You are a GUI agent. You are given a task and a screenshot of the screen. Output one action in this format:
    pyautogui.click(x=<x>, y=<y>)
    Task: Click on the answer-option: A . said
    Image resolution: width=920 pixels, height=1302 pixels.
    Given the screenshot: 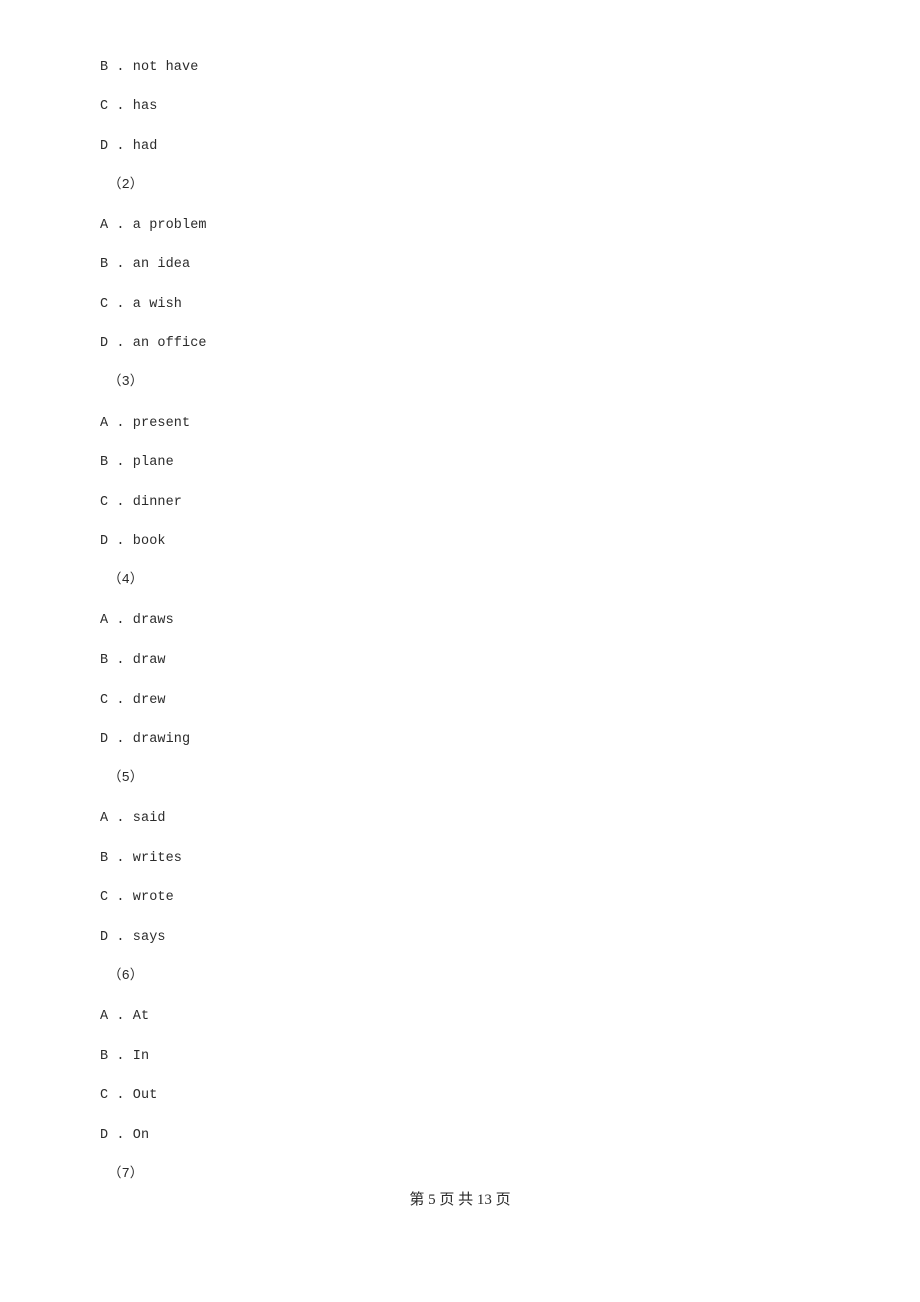 What is the action you would take?
    pyautogui.click(x=133, y=818)
    